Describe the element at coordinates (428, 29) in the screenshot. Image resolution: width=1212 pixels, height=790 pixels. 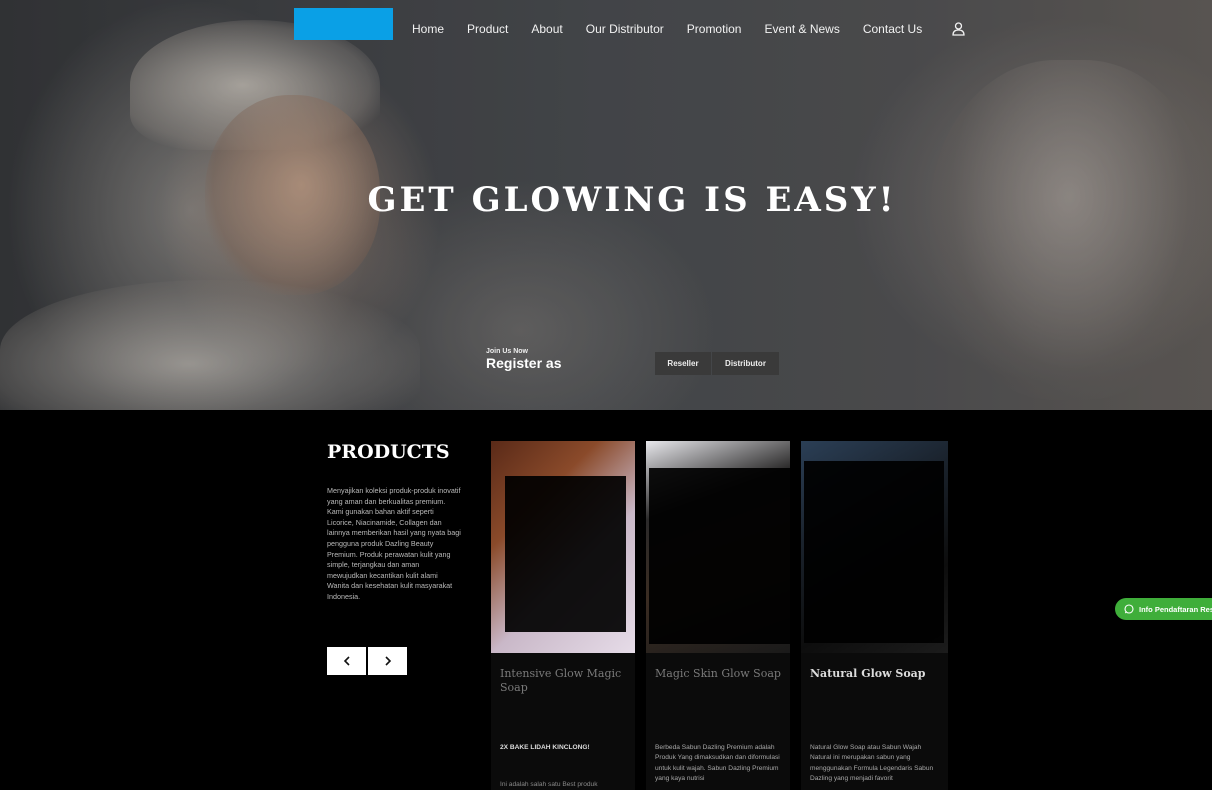
I see `nav-home: Home` at that location.